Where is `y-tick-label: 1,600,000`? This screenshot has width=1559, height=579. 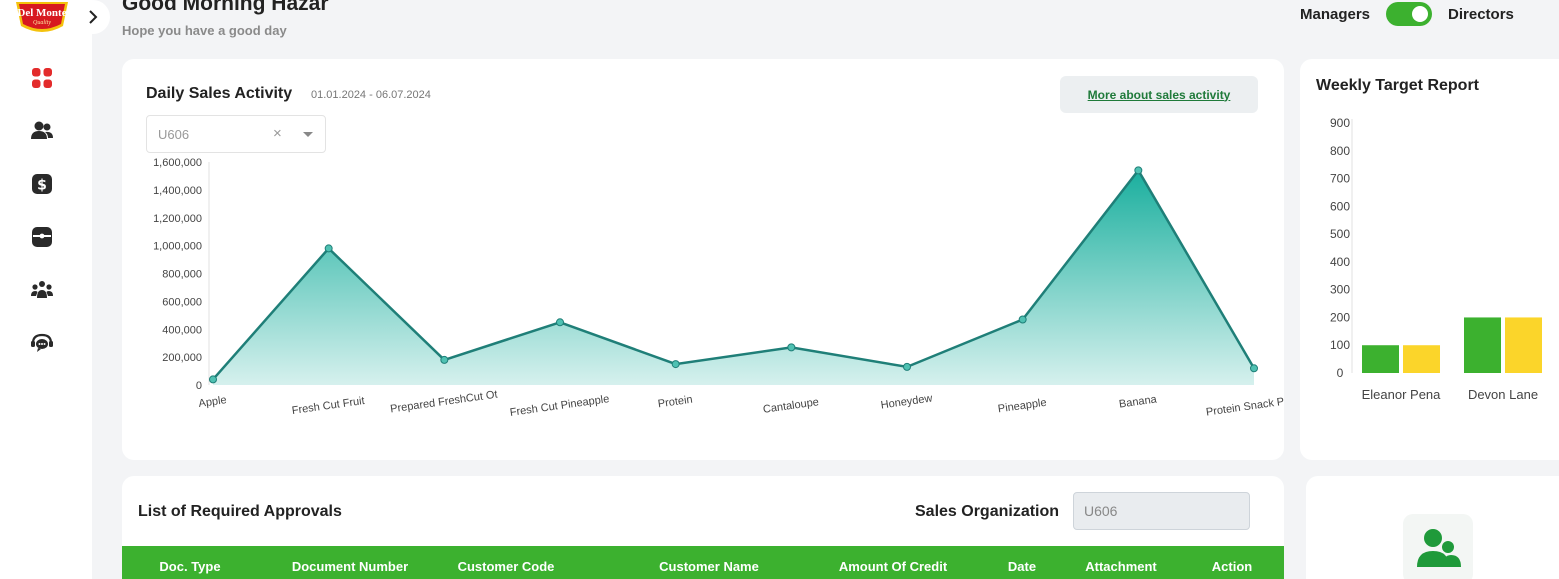
y-tick-label: 1,600,000 is located at coordinates (177, 163).